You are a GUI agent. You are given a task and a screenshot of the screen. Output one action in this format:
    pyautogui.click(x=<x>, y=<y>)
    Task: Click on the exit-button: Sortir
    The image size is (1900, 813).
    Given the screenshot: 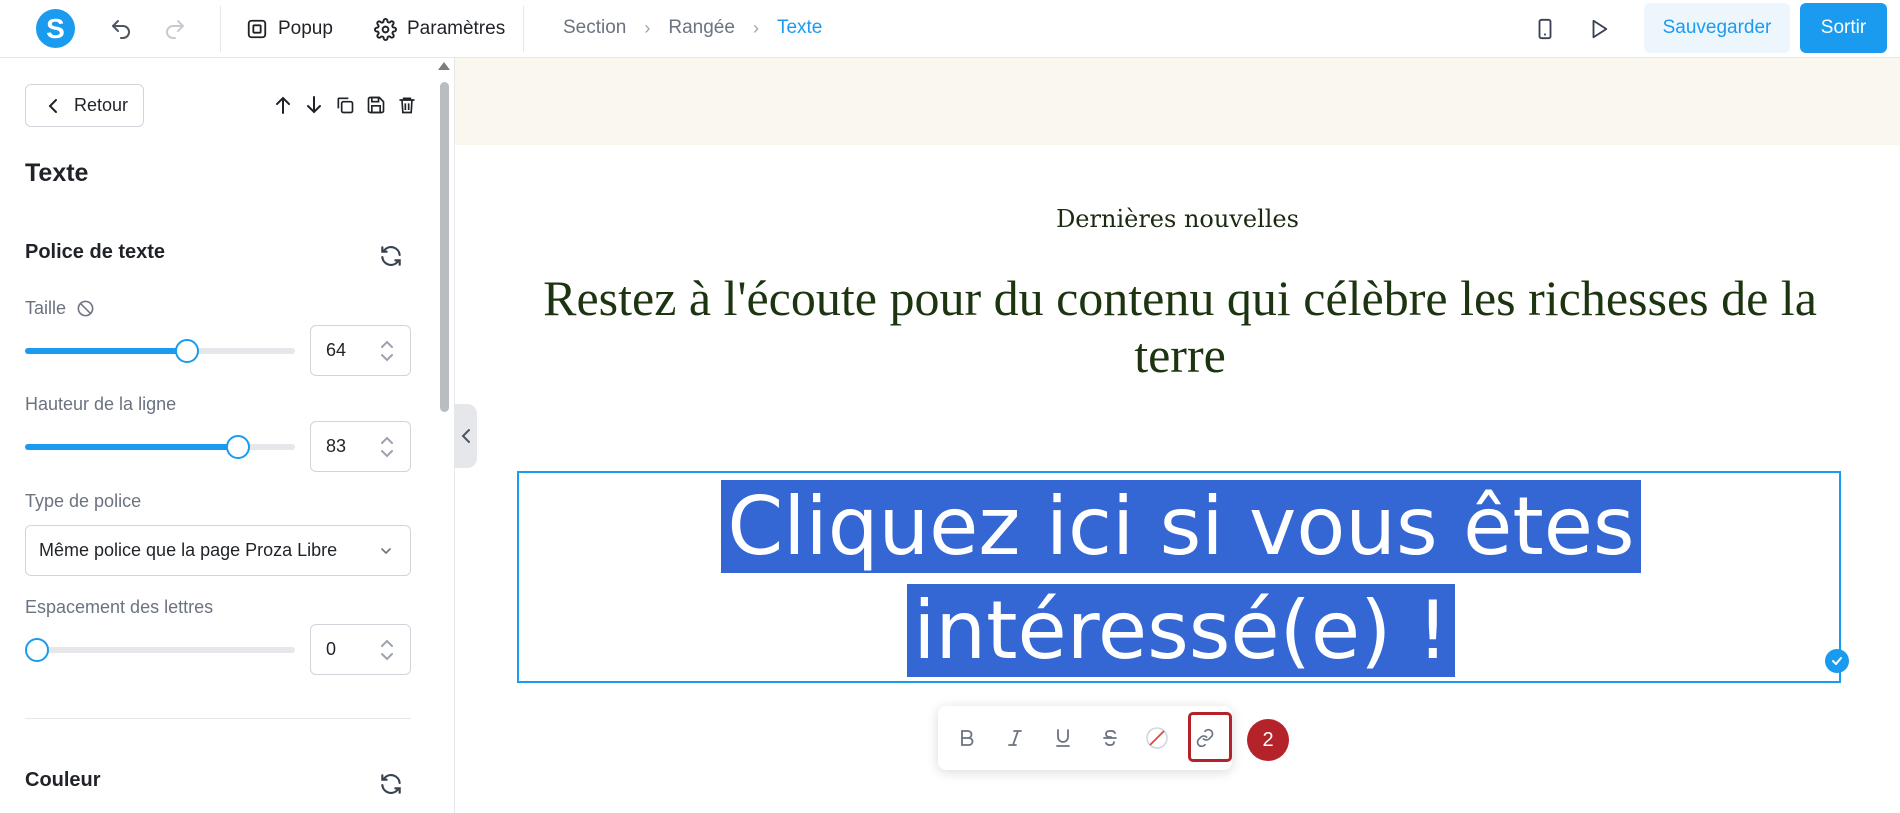 What is the action you would take?
    pyautogui.click(x=1843, y=28)
    